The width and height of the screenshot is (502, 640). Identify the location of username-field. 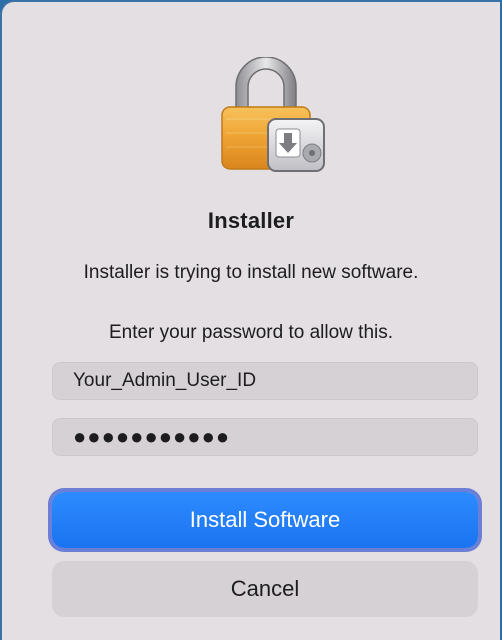
(265, 381).